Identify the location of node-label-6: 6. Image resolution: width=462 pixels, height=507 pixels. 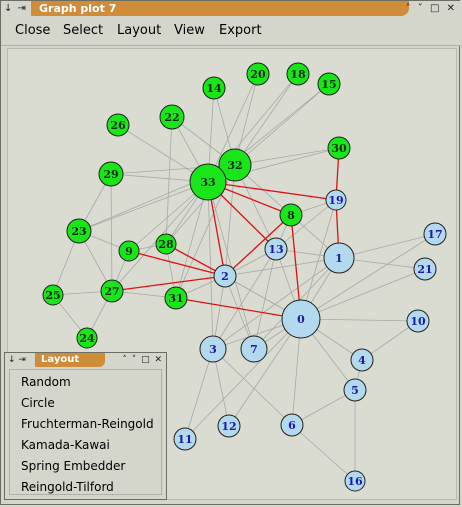
(292, 425).